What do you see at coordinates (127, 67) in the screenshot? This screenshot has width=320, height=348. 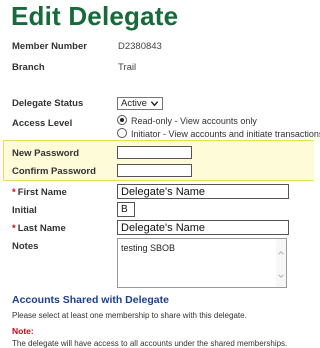 I see `branch-value: Trail` at bounding box center [127, 67].